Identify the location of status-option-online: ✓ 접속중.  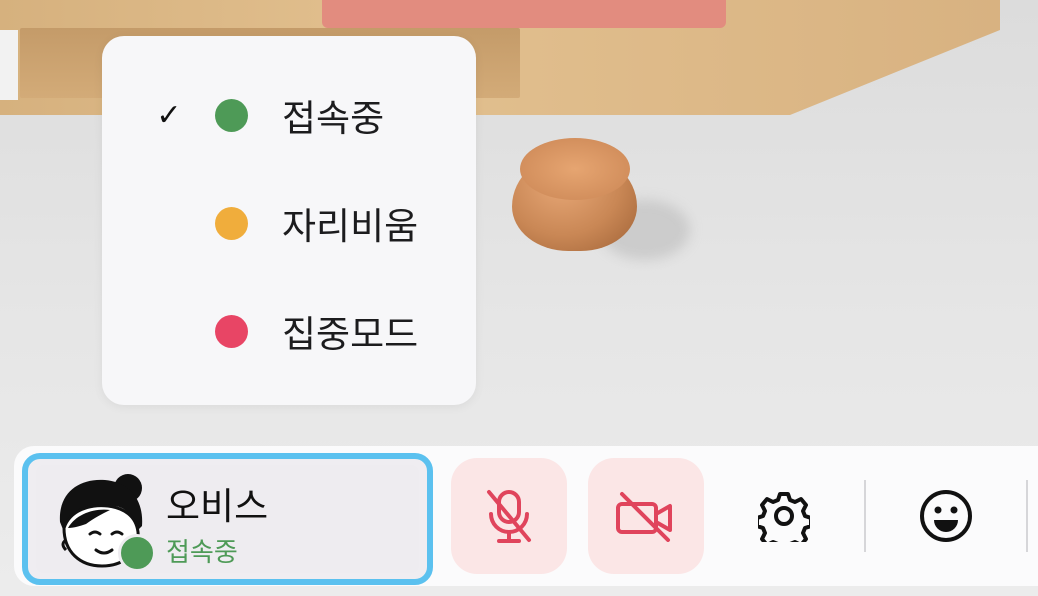
(289, 115).